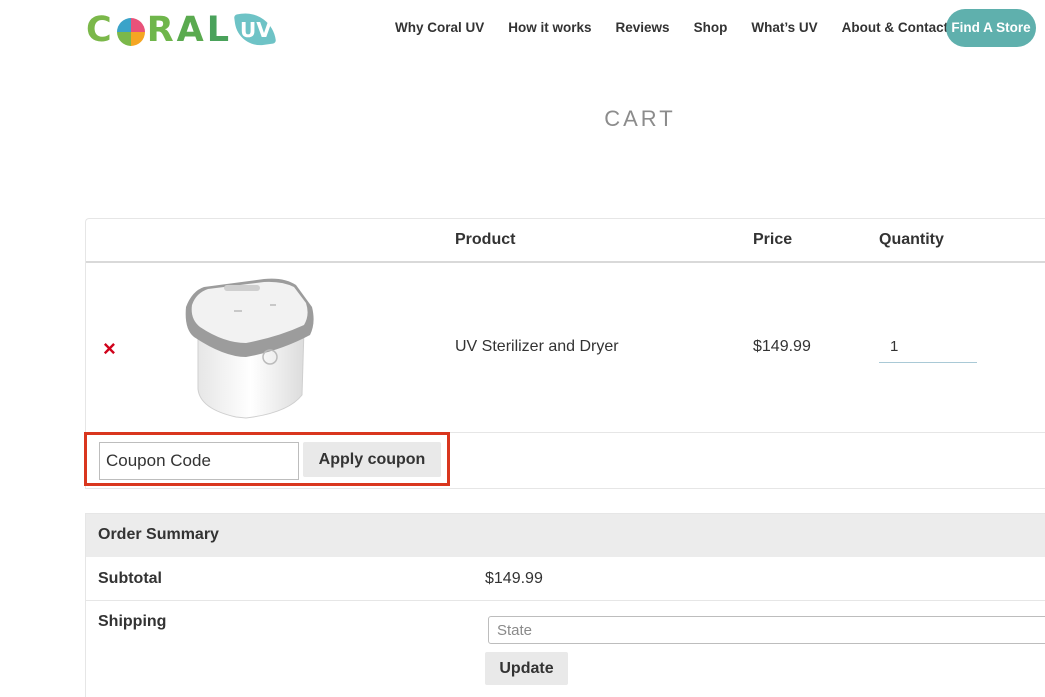 The image size is (1045, 697). Describe the element at coordinates (191, 30) in the screenshot. I see `logo-letter-a: A` at that location.